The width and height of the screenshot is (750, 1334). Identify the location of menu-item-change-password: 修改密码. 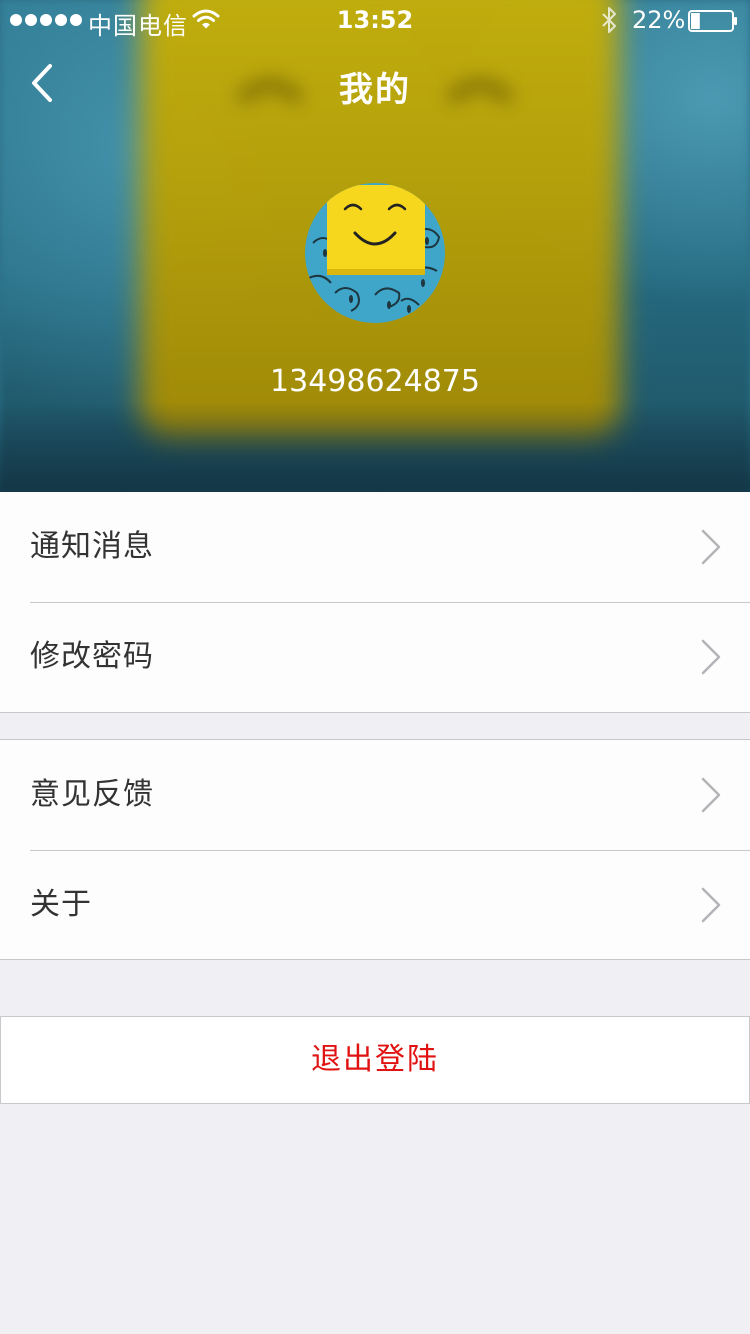
(375, 657).